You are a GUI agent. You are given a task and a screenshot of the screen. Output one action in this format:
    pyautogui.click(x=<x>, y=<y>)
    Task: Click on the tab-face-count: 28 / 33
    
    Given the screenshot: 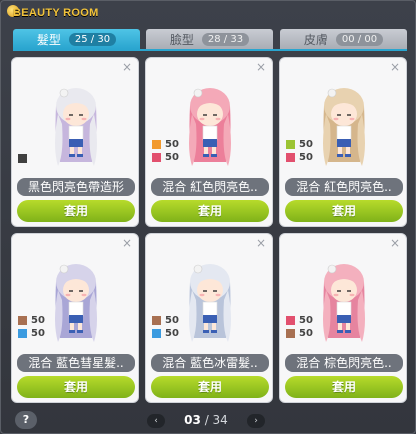 What is the action you would take?
    pyautogui.click(x=225, y=39)
    